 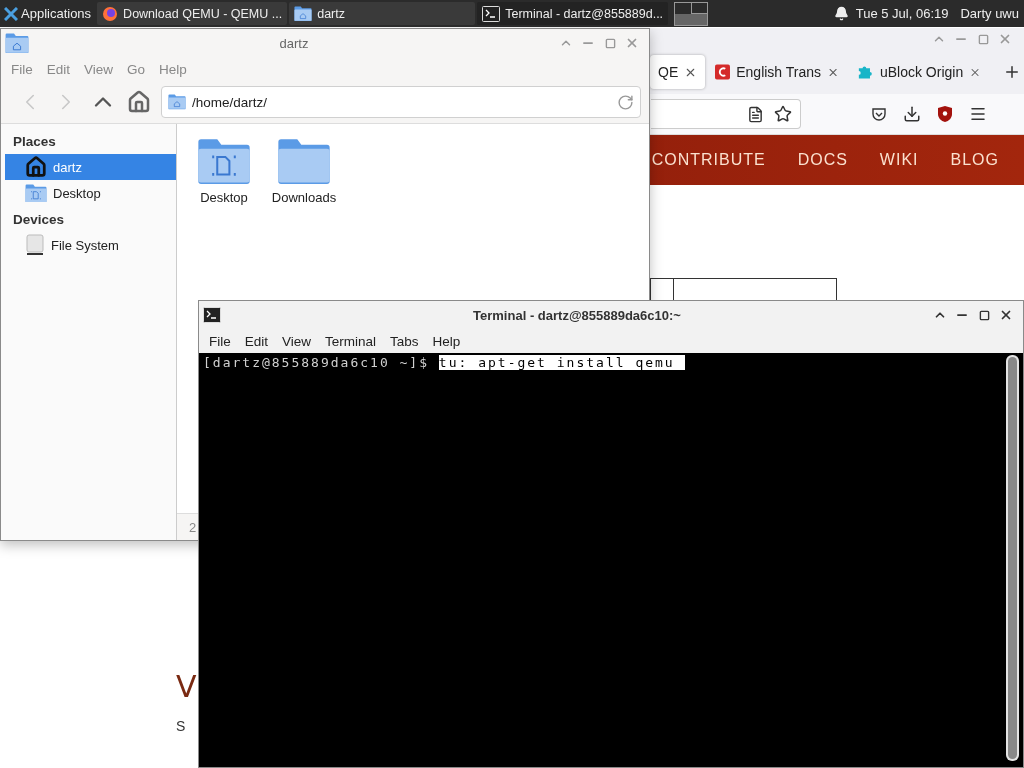 What do you see at coordinates (678, 72) in the screenshot?
I see `browser-tab: QE` at bounding box center [678, 72].